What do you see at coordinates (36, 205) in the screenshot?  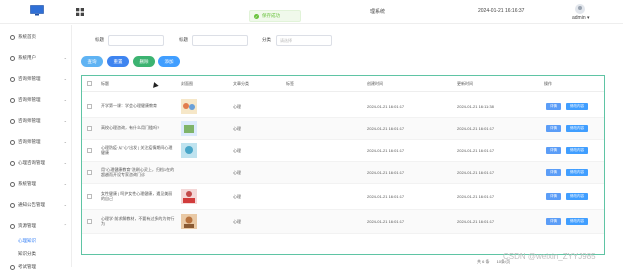 I see `sidebar-item-notice: 通知公告管理 ⌄` at bounding box center [36, 205].